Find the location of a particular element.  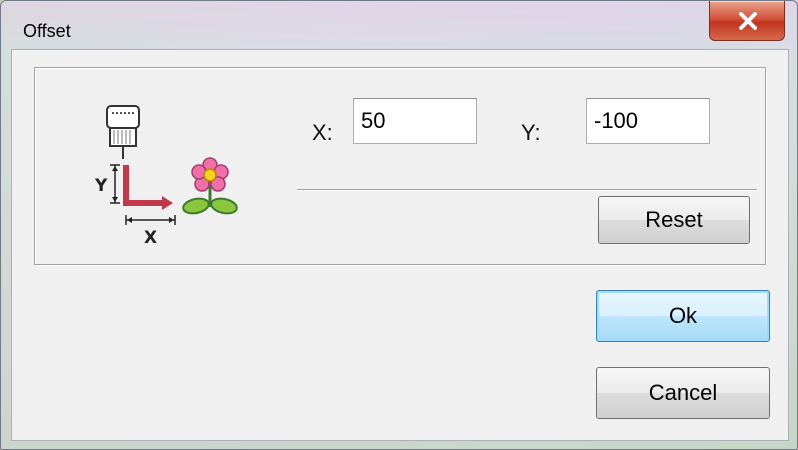

embroidery-machine-icon is located at coordinates (123, 132).